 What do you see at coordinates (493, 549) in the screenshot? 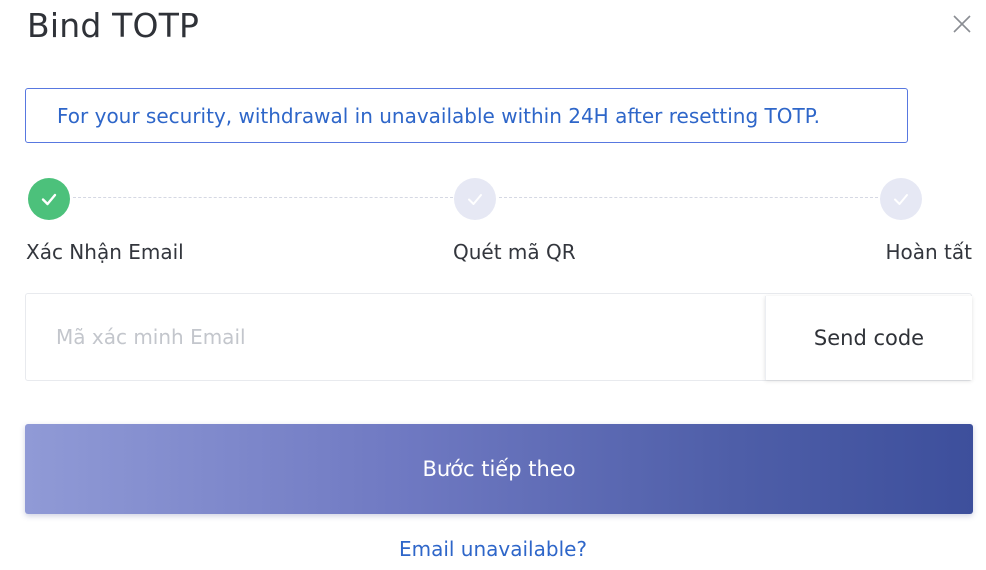
I see `email-unavailable-link: Email unavailable?` at bounding box center [493, 549].